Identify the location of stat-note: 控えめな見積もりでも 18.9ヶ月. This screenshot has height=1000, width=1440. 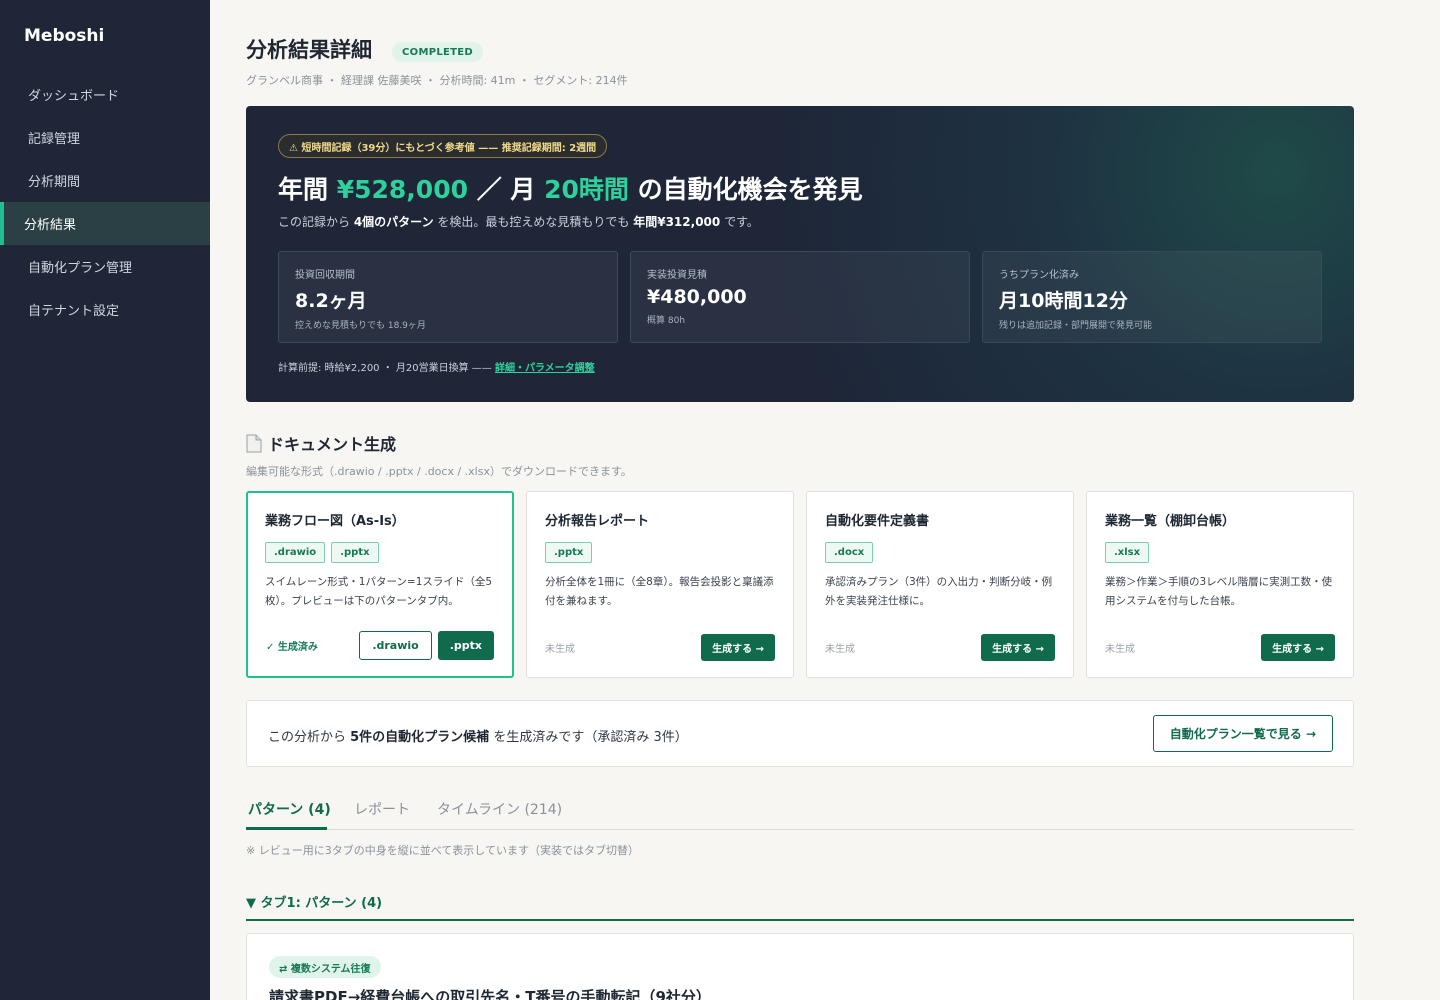
(360, 326).